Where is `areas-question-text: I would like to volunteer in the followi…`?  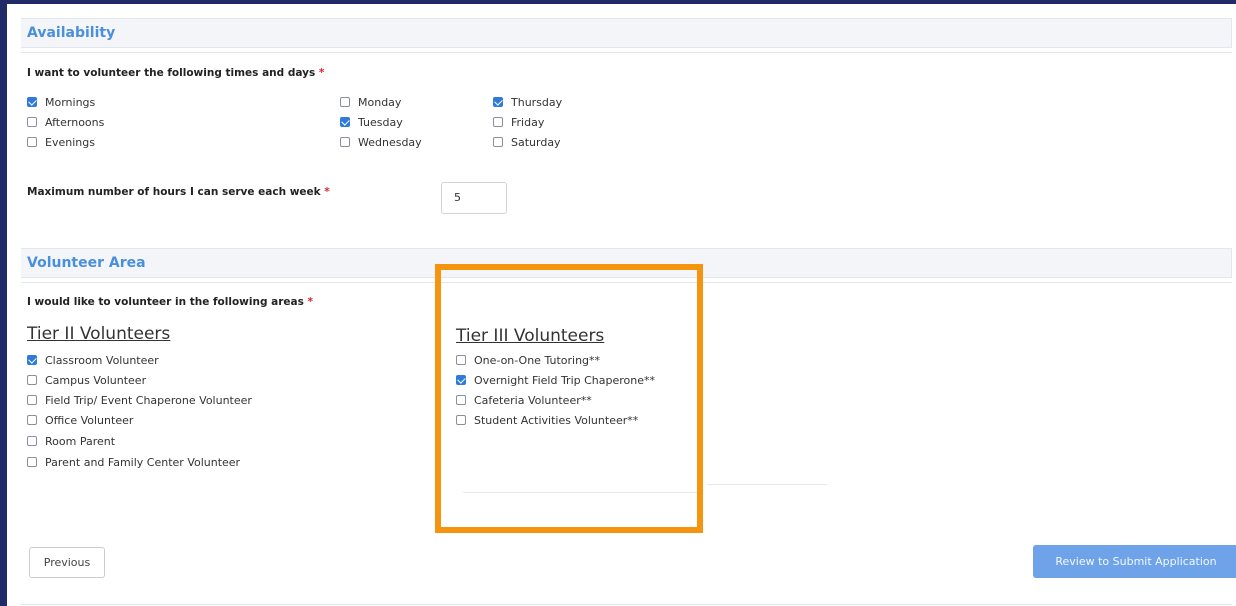 areas-question-text: I would like to volunteer in the followi… is located at coordinates (165, 302).